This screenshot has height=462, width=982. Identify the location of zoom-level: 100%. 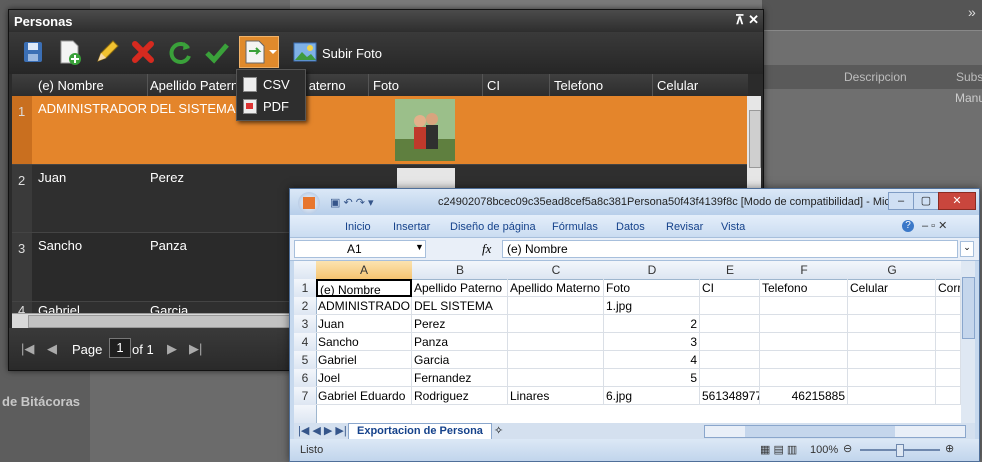
(824, 450).